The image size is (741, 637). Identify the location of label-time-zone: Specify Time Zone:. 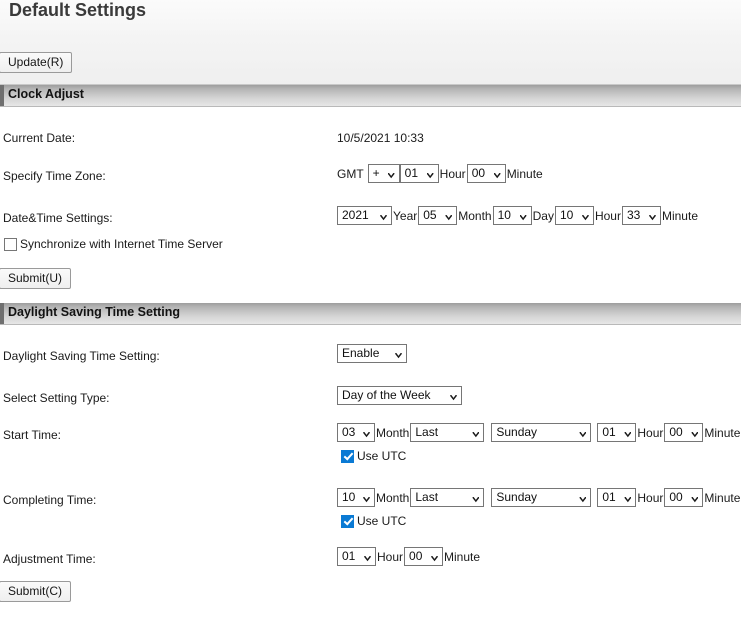
(54, 176).